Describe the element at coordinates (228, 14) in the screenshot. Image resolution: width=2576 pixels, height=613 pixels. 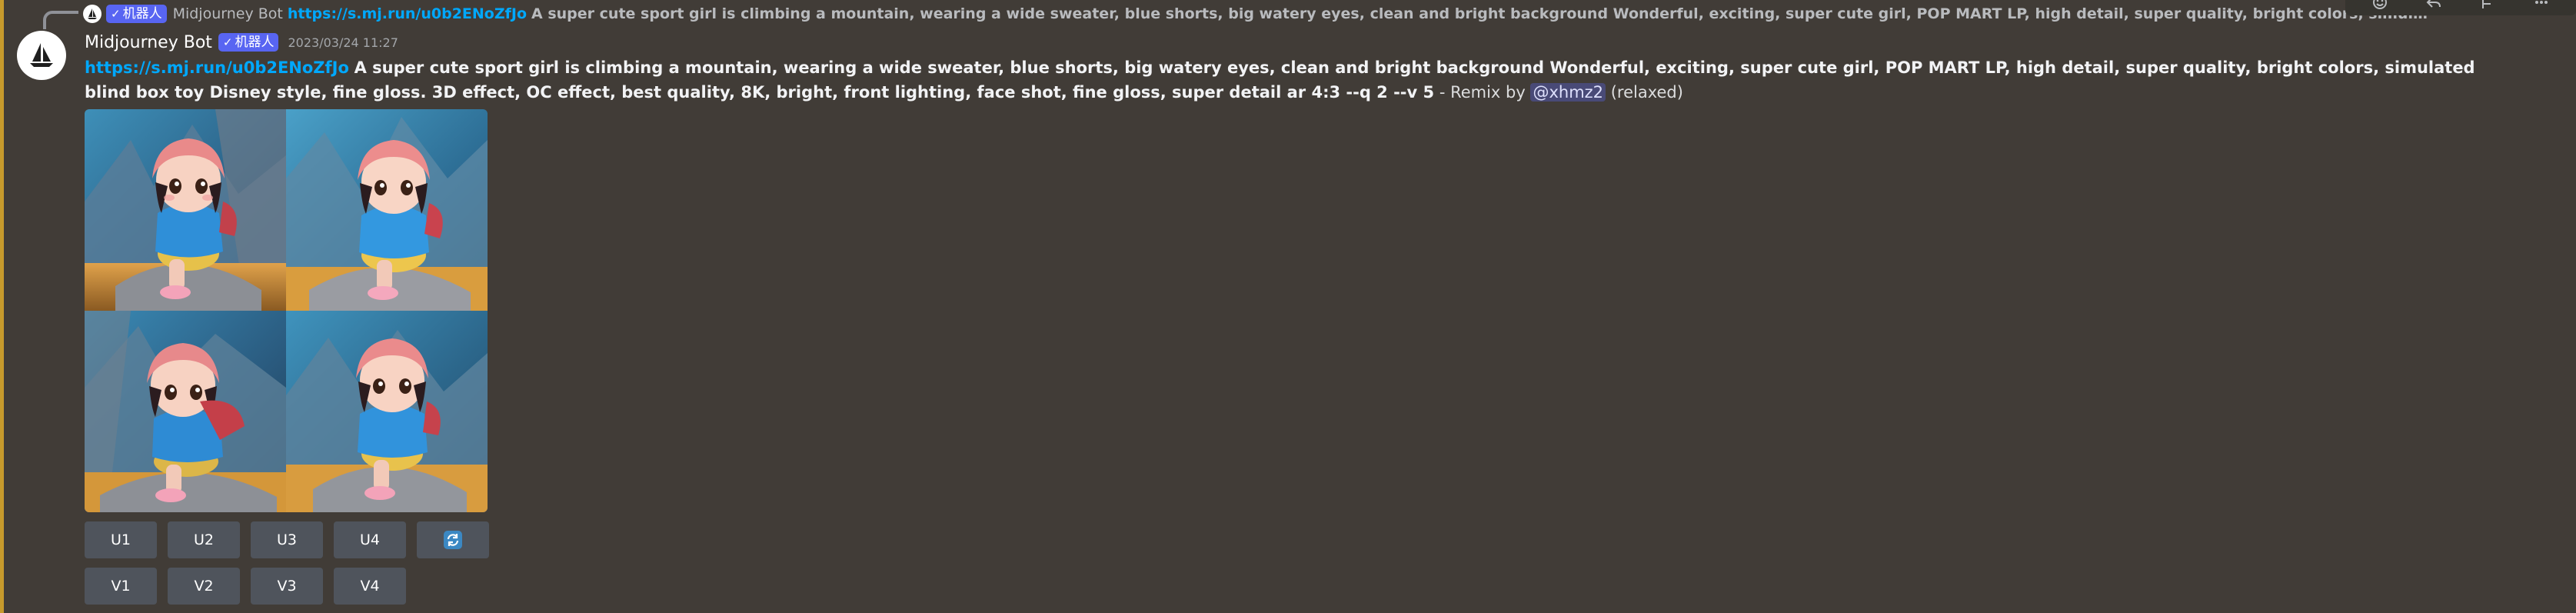
I see `reply-author: Midjourney Bot` at that location.